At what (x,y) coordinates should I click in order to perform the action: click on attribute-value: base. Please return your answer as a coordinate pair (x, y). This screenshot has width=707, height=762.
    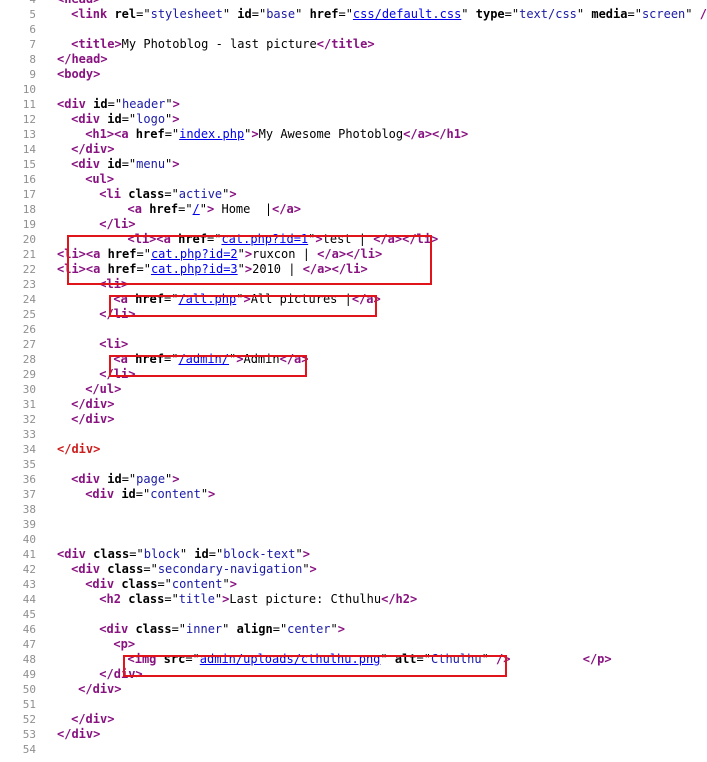
    Looking at the image, I should click on (281, 14).